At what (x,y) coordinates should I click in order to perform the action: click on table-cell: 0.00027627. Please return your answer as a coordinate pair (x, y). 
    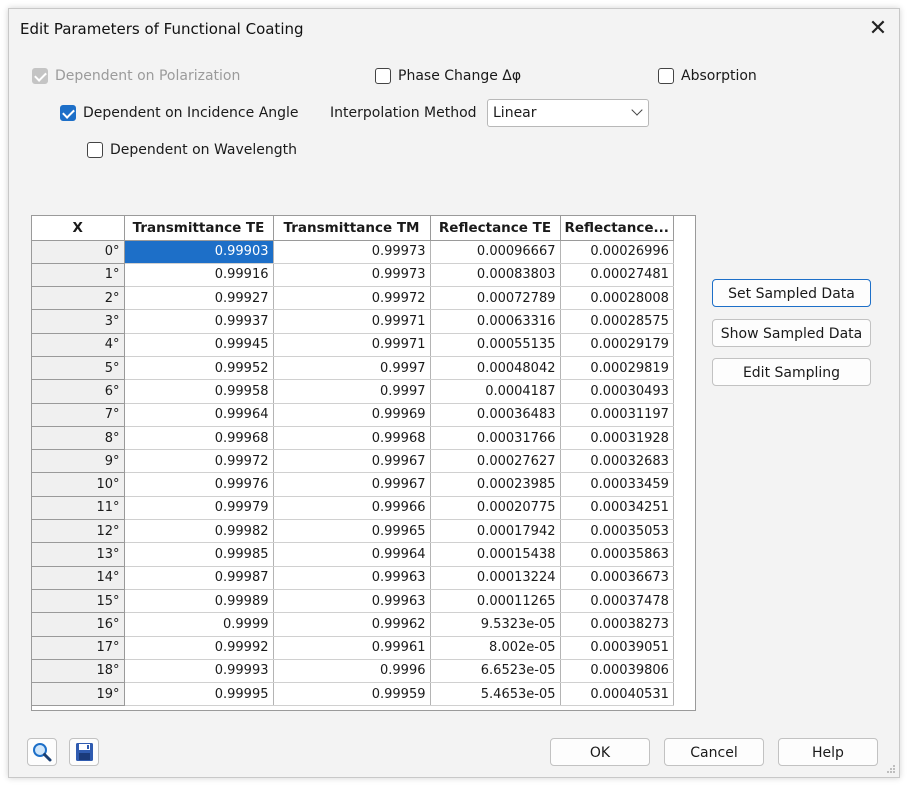
    Looking at the image, I should click on (495, 461).